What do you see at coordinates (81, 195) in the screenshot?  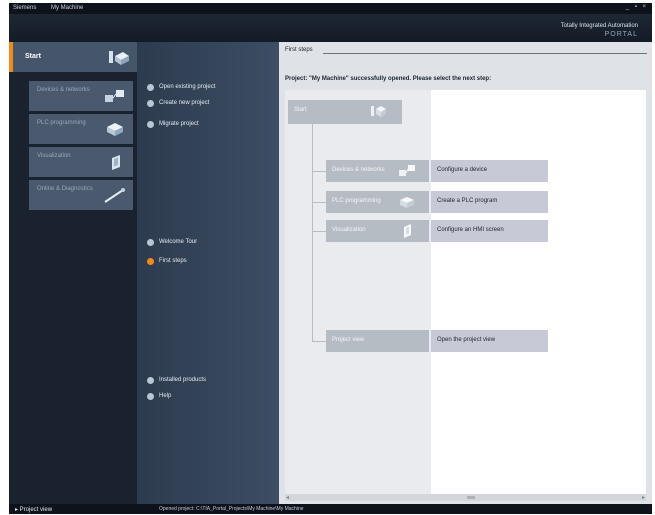 I see `portal-online-diagnostics: Online & Diagnostics` at bounding box center [81, 195].